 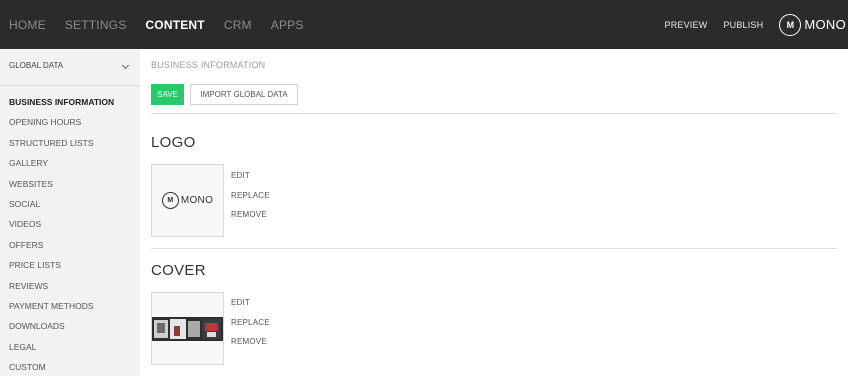 What do you see at coordinates (790, 24) in the screenshot?
I see `brand-mark-icon: M` at bounding box center [790, 24].